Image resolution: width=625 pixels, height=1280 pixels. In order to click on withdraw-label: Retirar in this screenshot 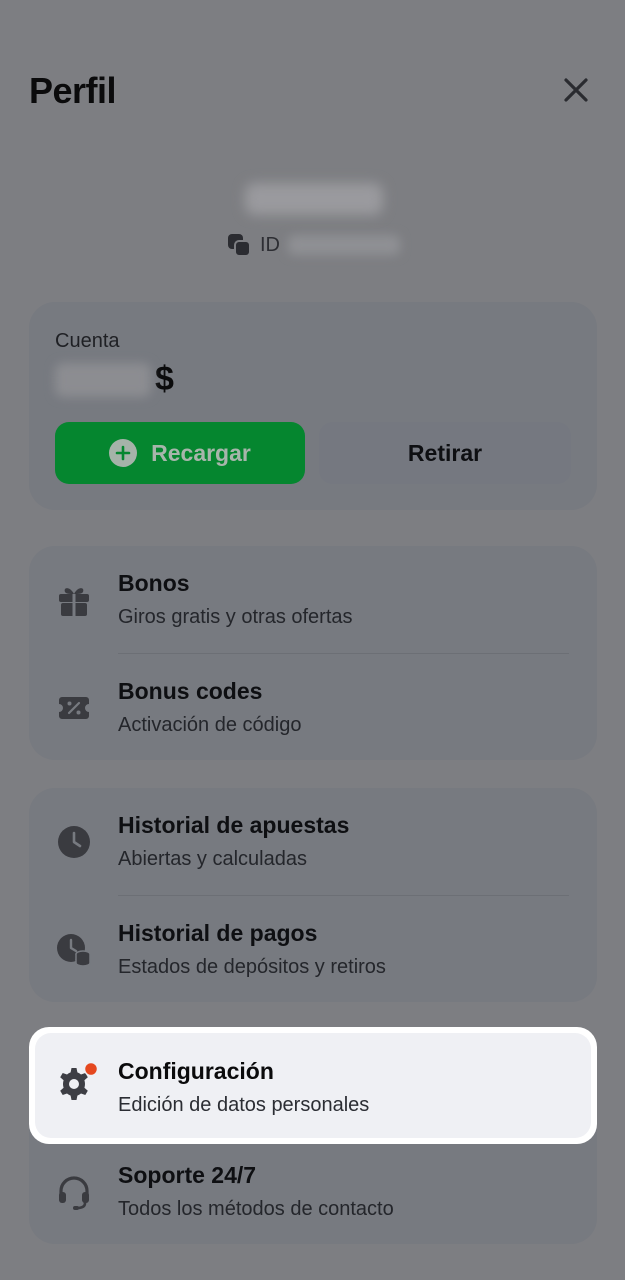, I will do `click(445, 452)`.